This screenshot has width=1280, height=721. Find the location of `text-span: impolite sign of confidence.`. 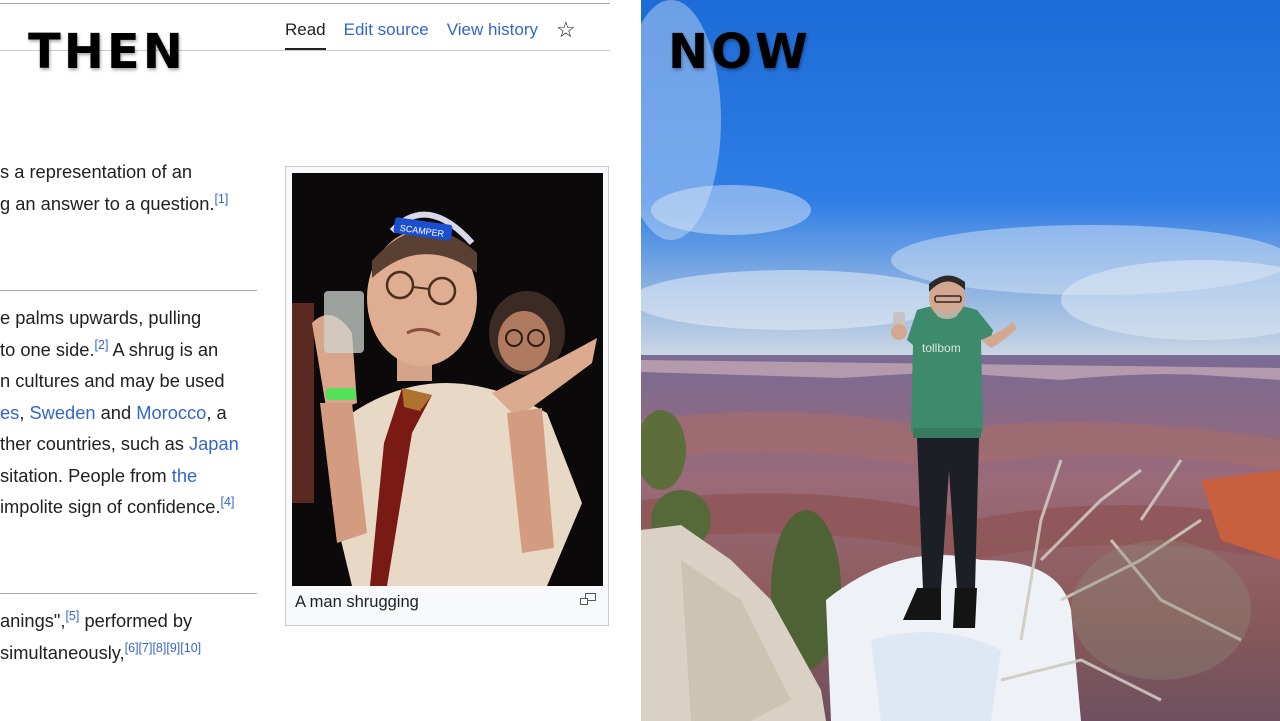

text-span: impolite sign of confidence. is located at coordinates (110, 506).